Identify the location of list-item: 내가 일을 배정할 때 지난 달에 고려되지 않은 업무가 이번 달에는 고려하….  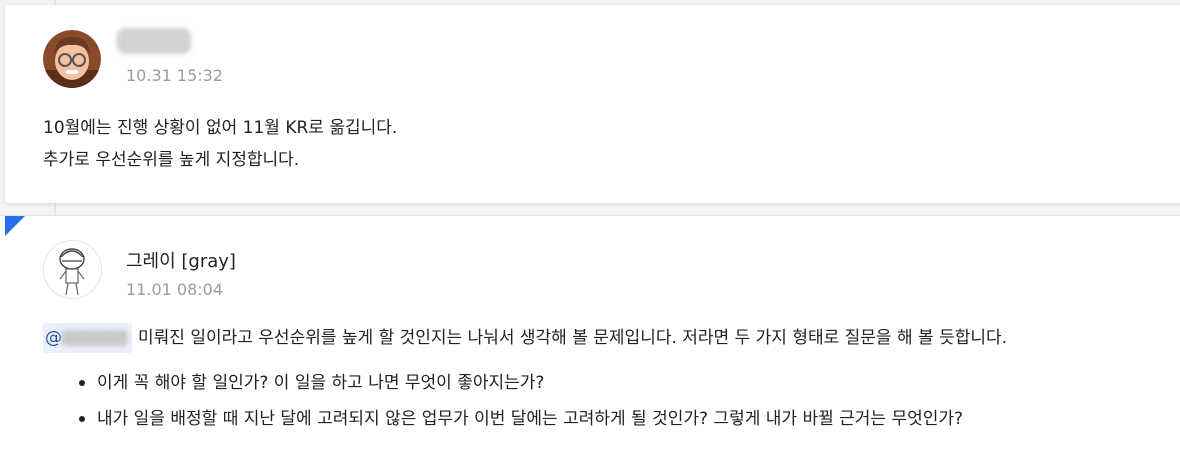
(520, 419).